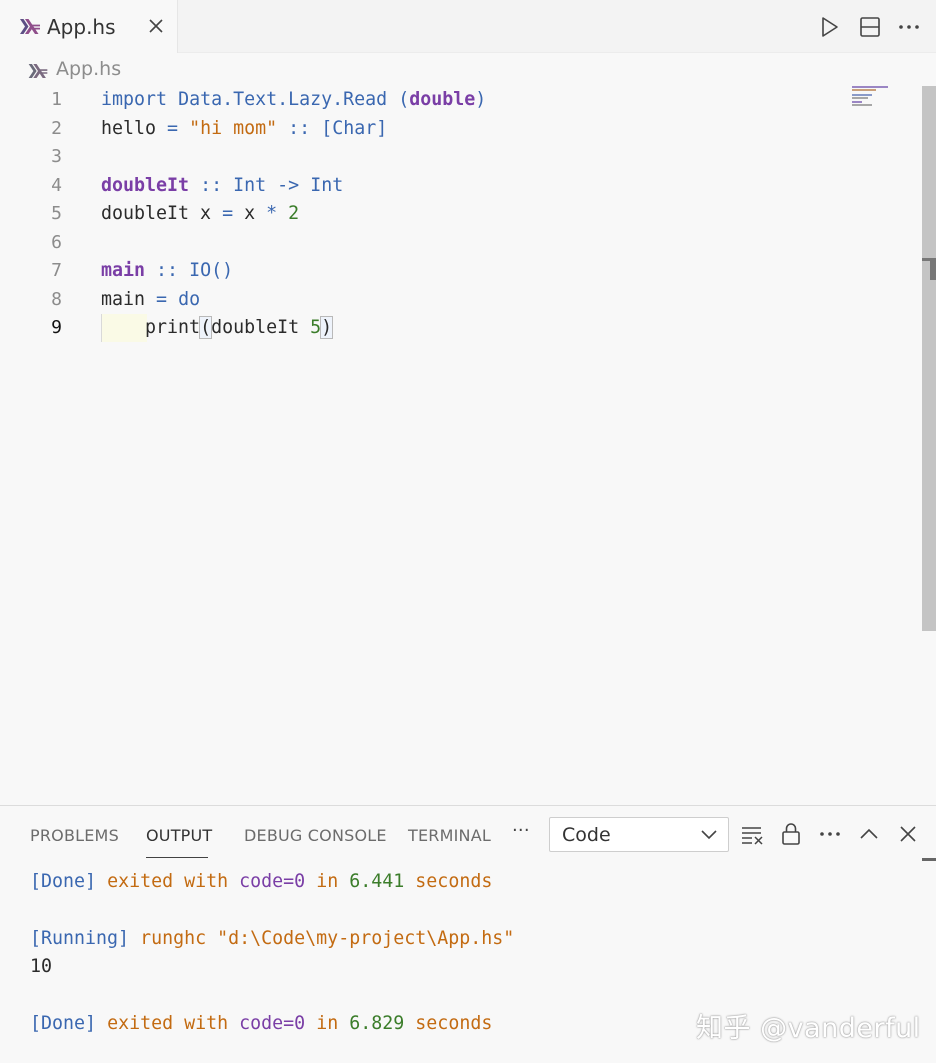 This screenshot has width=936, height=1063. Describe the element at coordinates (56, 99) in the screenshot. I see `line-number: 1` at that location.